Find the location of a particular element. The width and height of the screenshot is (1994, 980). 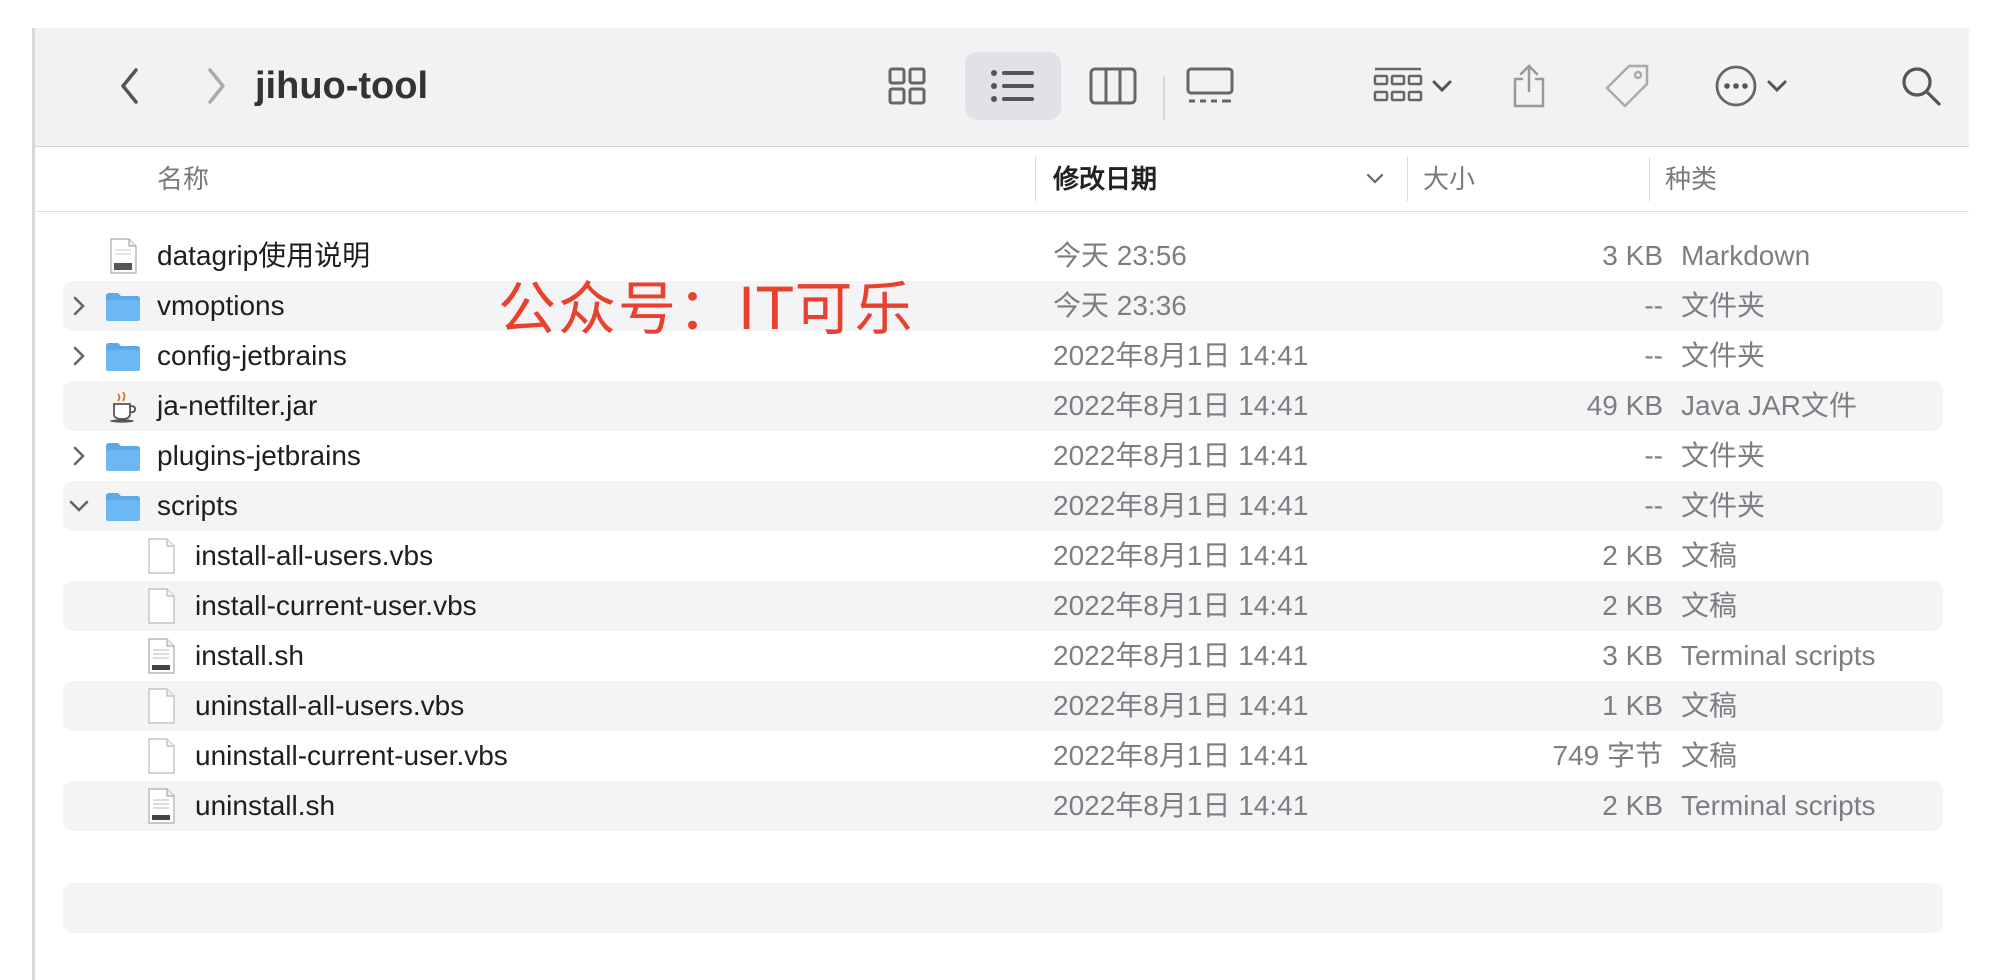

window-title: jihuo-tool is located at coordinates (342, 86).